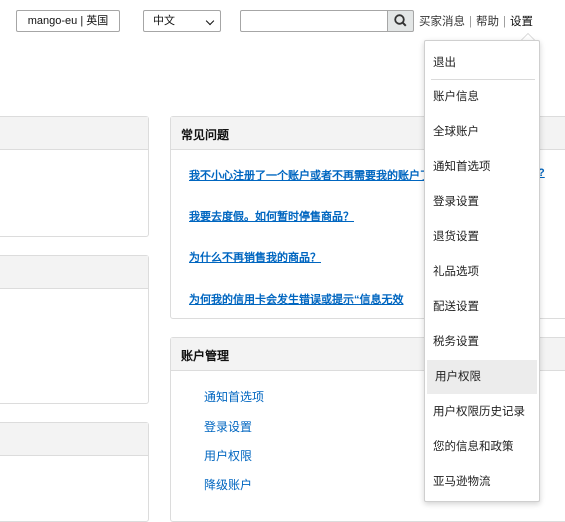 The height and width of the screenshot is (522, 565). Describe the element at coordinates (182, 21) in the screenshot. I see `language-select: 中文` at that location.